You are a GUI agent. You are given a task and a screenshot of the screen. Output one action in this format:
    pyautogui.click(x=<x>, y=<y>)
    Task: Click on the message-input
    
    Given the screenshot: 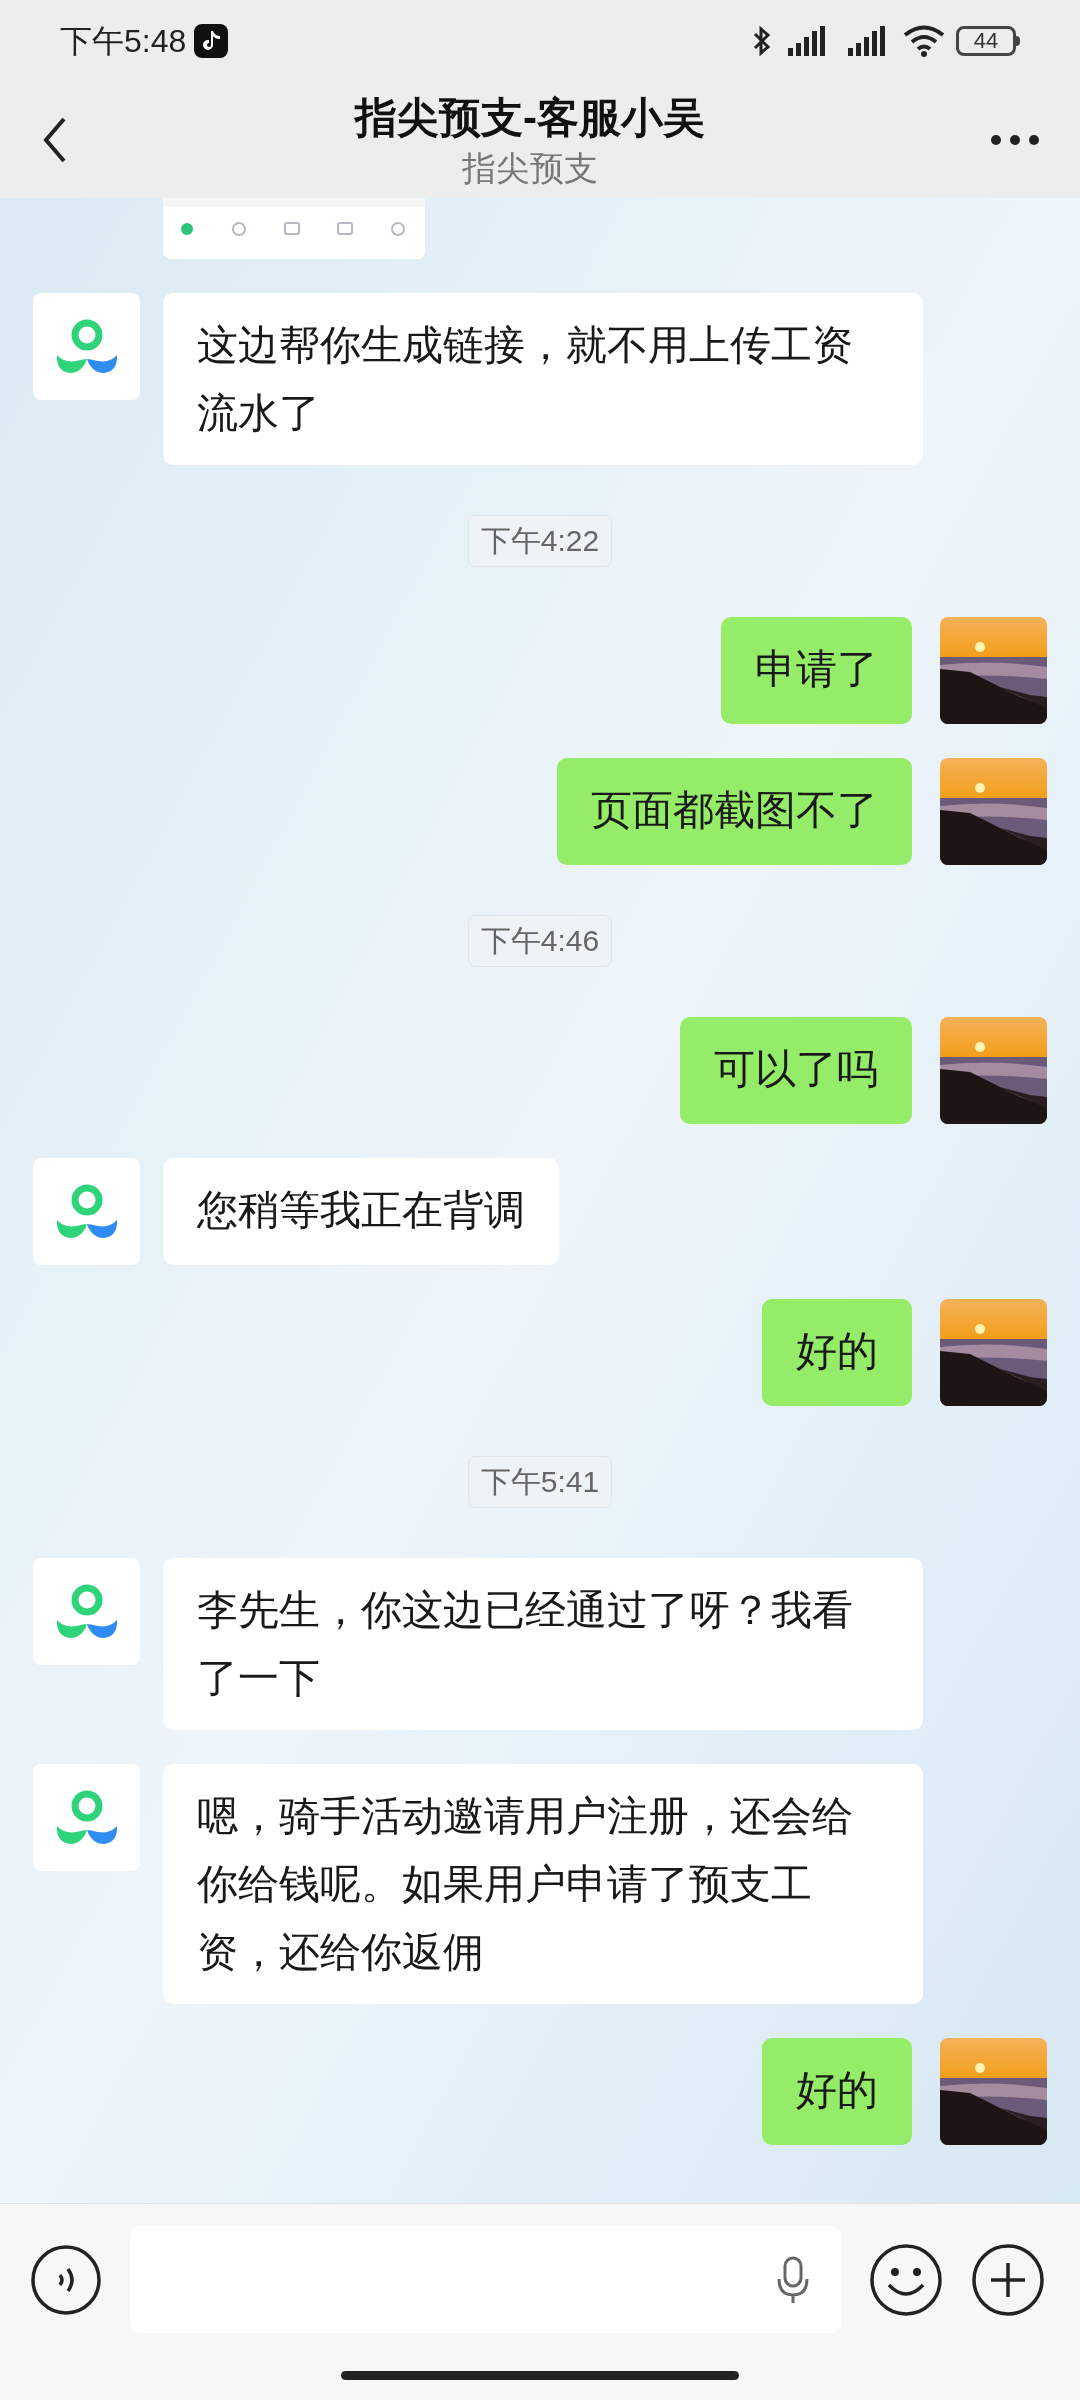 What is the action you would take?
    pyautogui.click(x=485, y=2279)
    